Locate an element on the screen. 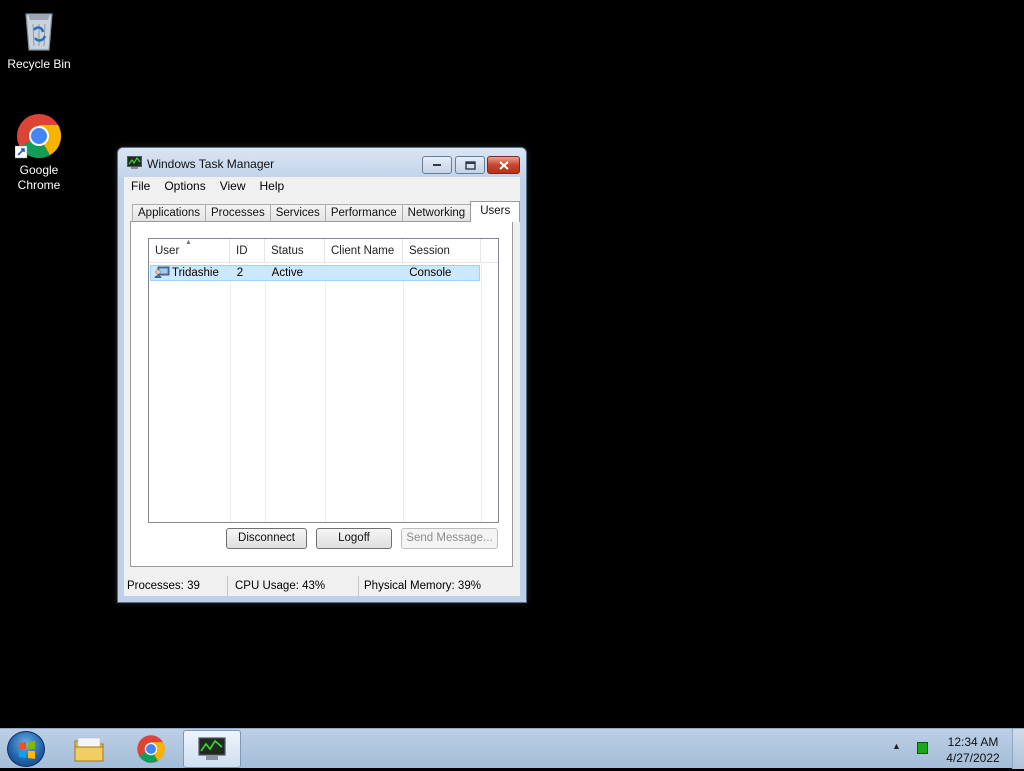 This screenshot has width=1024, height=771. menu-options: Options is located at coordinates (184, 186).